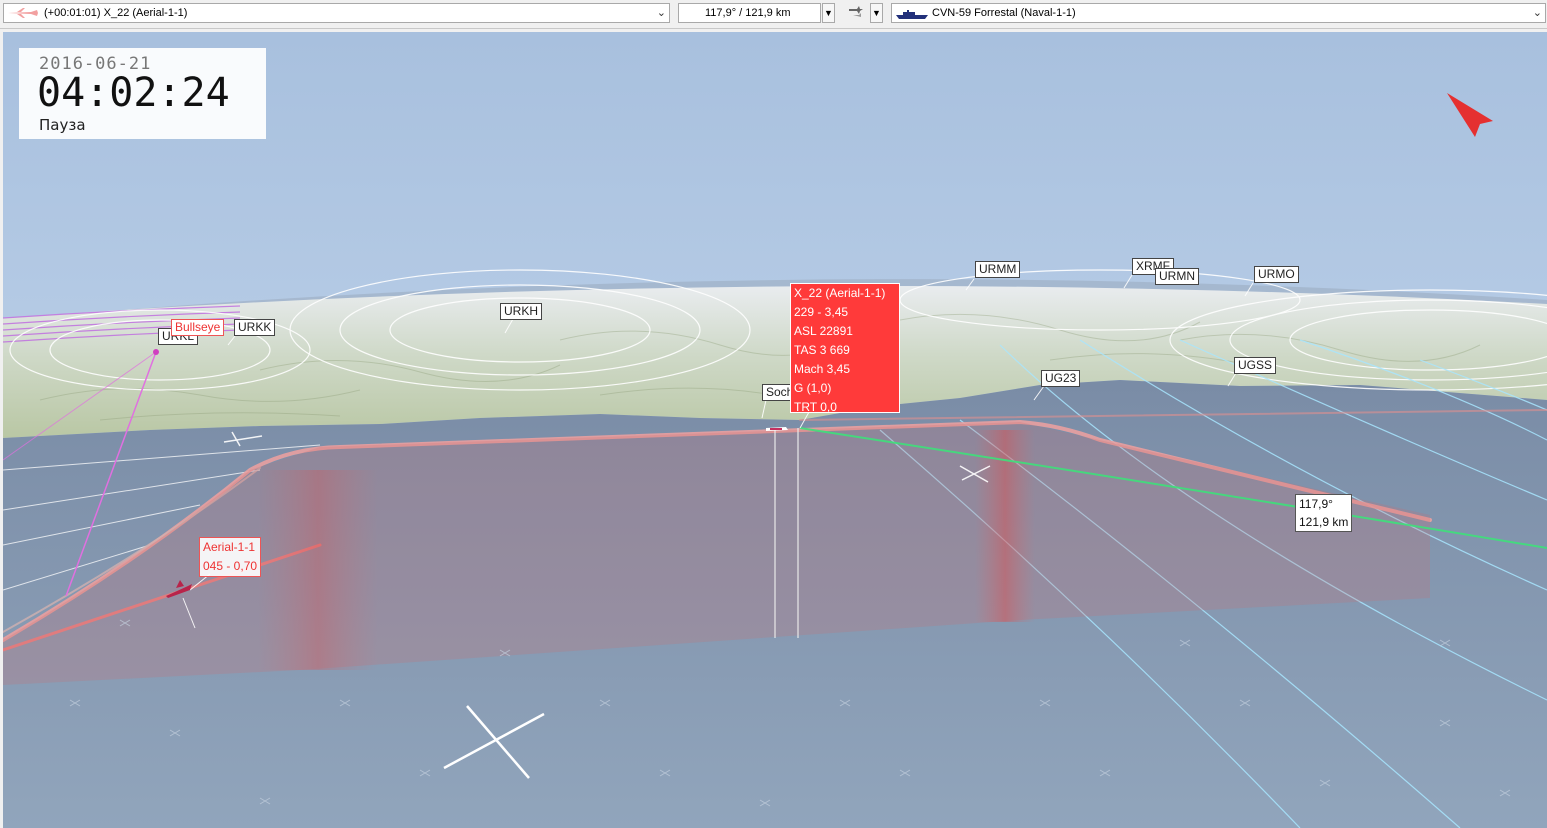 The width and height of the screenshot is (1547, 828). Describe the element at coordinates (822, 350) in the screenshot. I see `info-true-airspeed: TAS 3 669` at that location.